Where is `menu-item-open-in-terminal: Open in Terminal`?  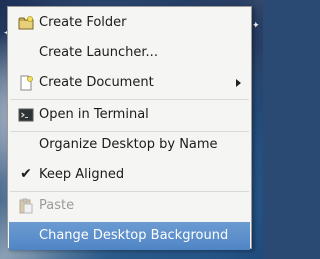 menu-item-open-in-terminal: Open in Terminal is located at coordinates (129, 115).